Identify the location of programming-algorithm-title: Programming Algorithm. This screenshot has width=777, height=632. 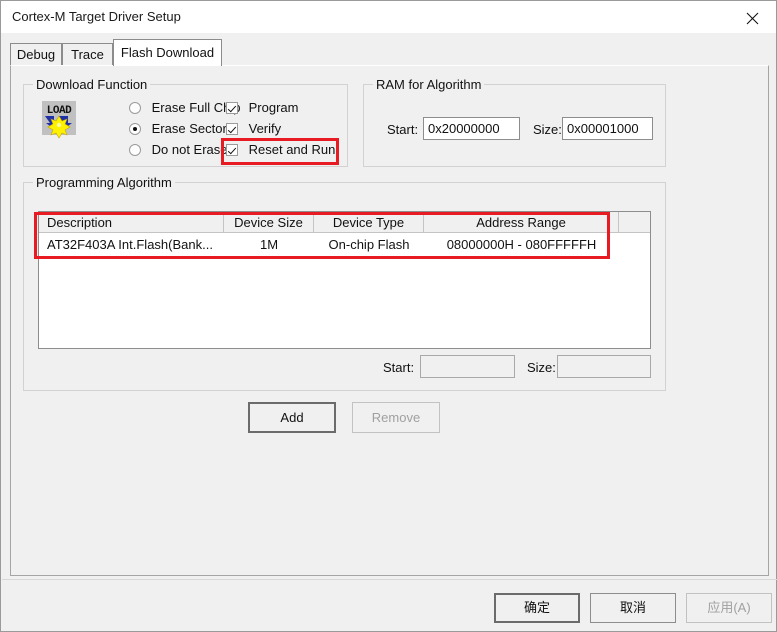
(104, 182).